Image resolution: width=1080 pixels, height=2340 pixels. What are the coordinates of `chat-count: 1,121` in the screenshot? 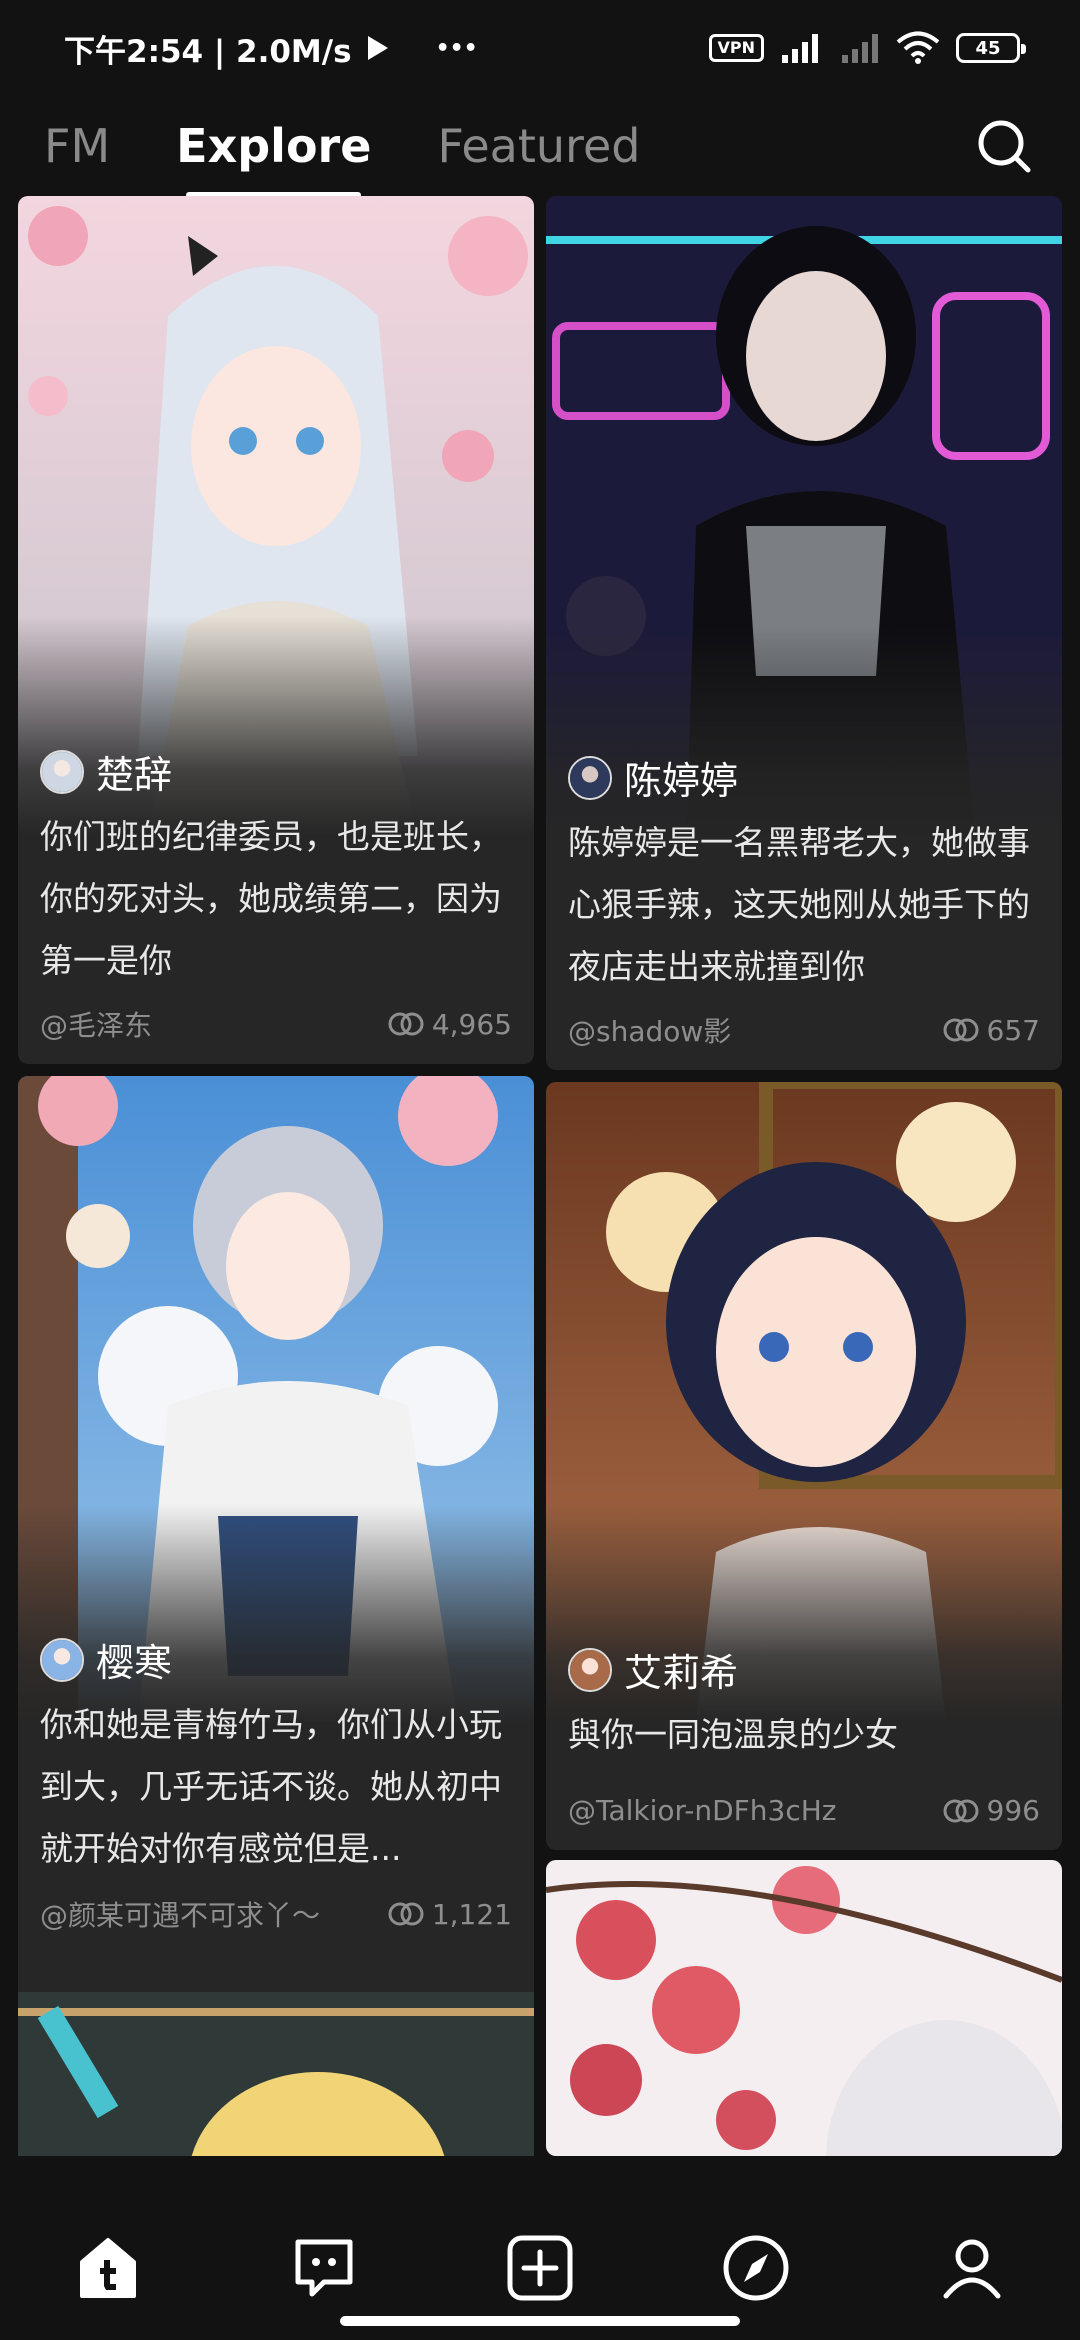 It's located at (471, 1914).